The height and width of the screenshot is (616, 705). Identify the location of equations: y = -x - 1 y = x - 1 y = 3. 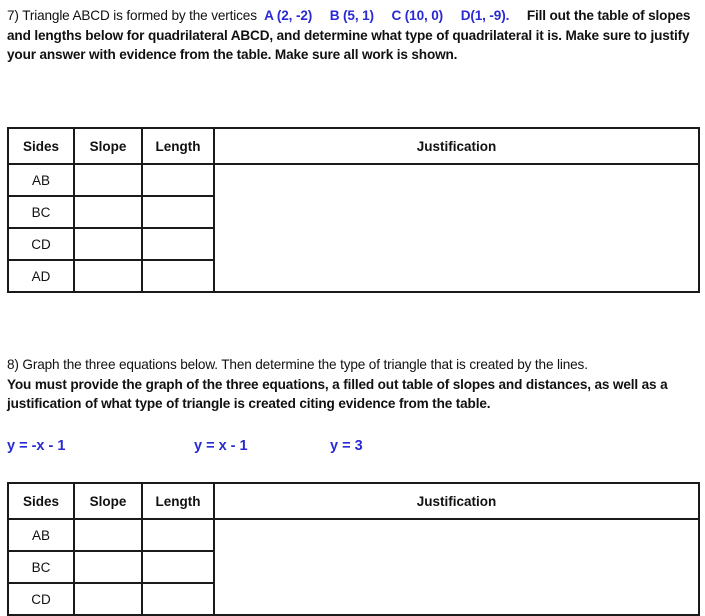
(354, 449).